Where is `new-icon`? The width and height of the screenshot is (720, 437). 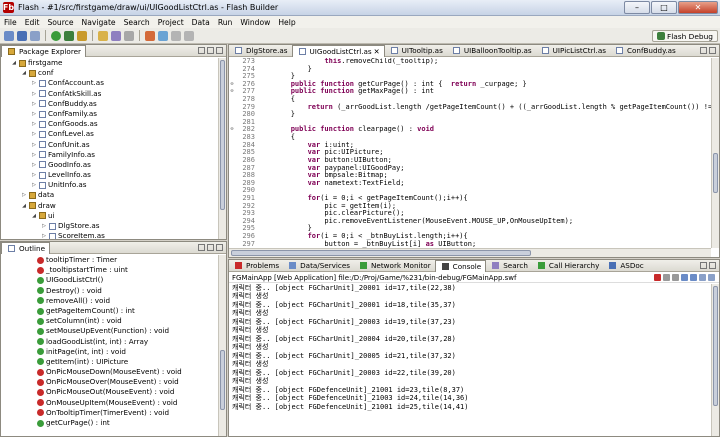
new-icon is located at coordinates (9, 35).